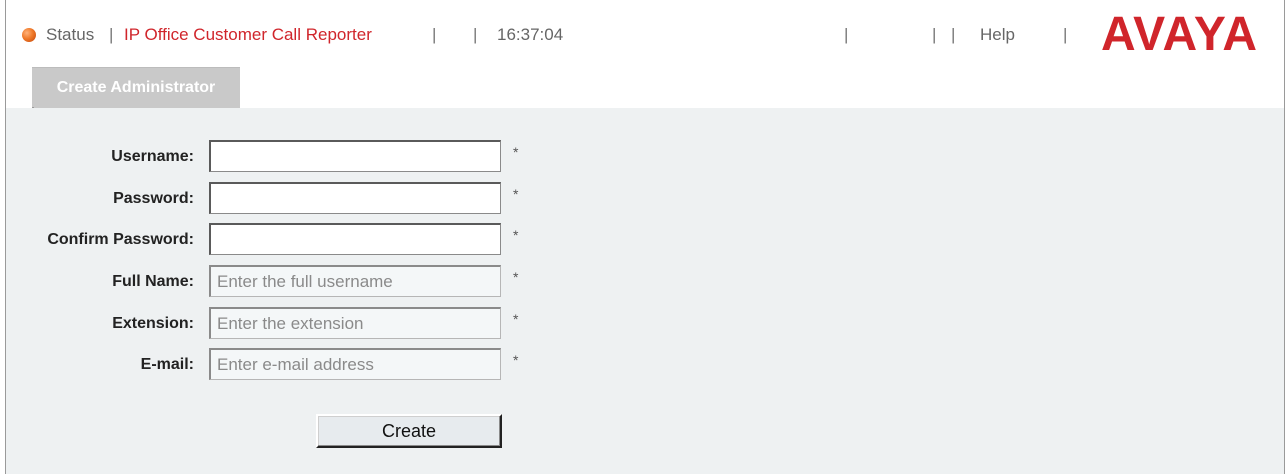 The image size is (1287, 475). What do you see at coordinates (645, 90) in the screenshot?
I see `tab-bar: Create Administrator` at bounding box center [645, 90].